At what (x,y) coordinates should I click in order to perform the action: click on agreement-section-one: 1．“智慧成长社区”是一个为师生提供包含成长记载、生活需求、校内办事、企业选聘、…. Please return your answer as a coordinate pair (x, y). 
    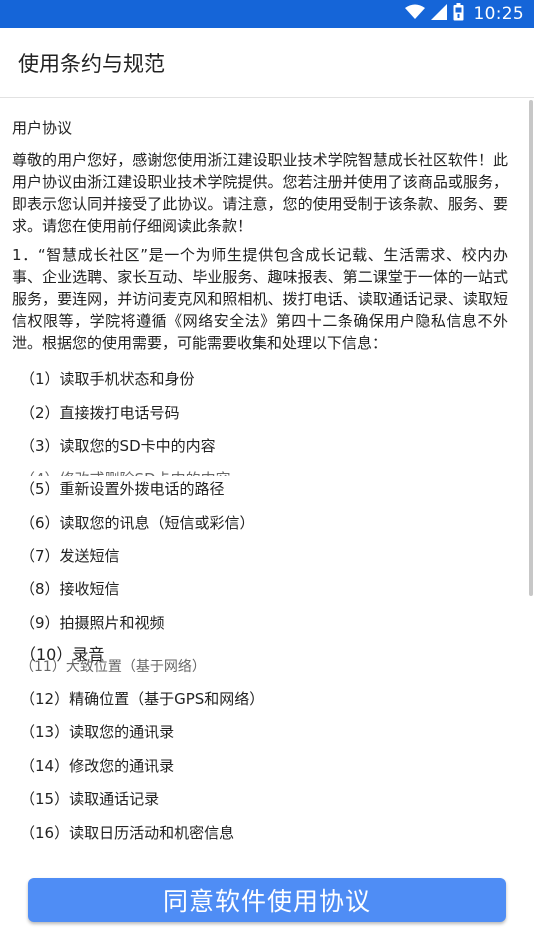
    Looking at the image, I should click on (260, 299).